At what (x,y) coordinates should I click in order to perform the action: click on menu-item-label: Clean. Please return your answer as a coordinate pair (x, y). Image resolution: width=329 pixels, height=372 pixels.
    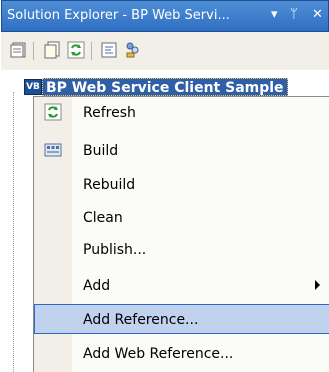
    Looking at the image, I should click on (103, 218).